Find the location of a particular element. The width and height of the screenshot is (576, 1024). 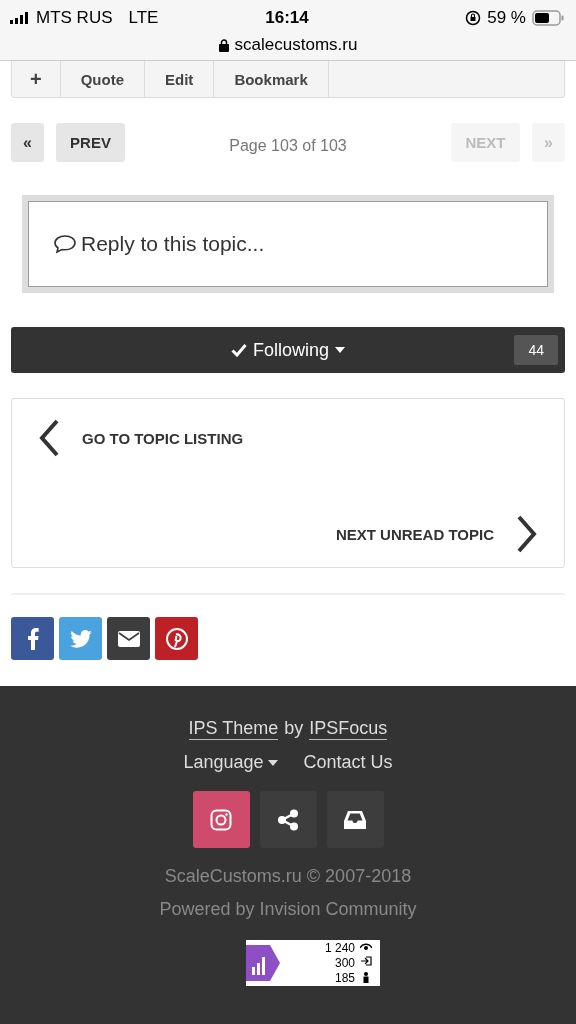

envelope-icon is located at coordinates (128, 638).